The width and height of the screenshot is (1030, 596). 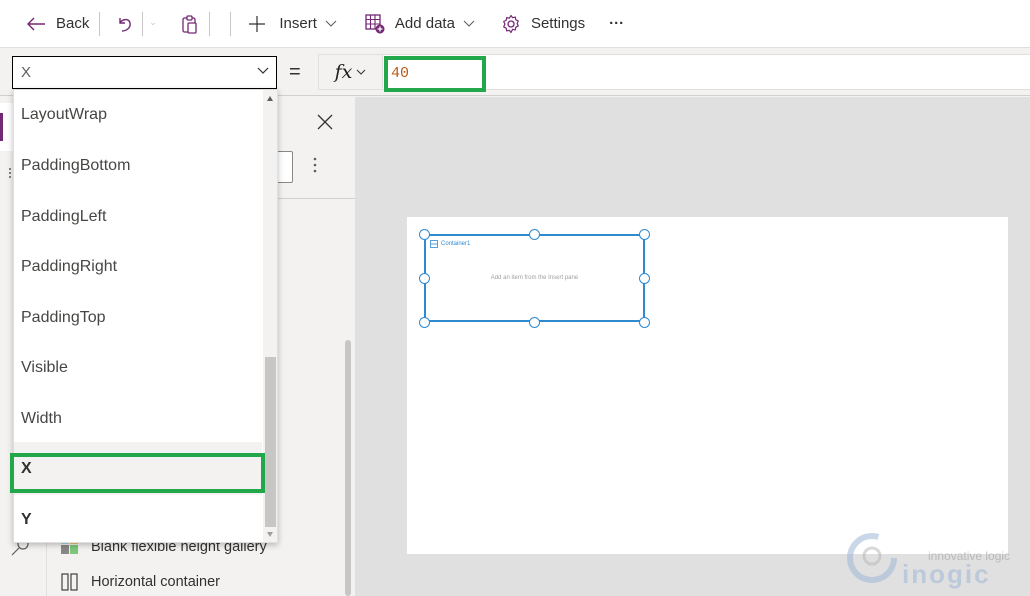 I want to click on insert-button: Insert, so click(x=289, y=24).